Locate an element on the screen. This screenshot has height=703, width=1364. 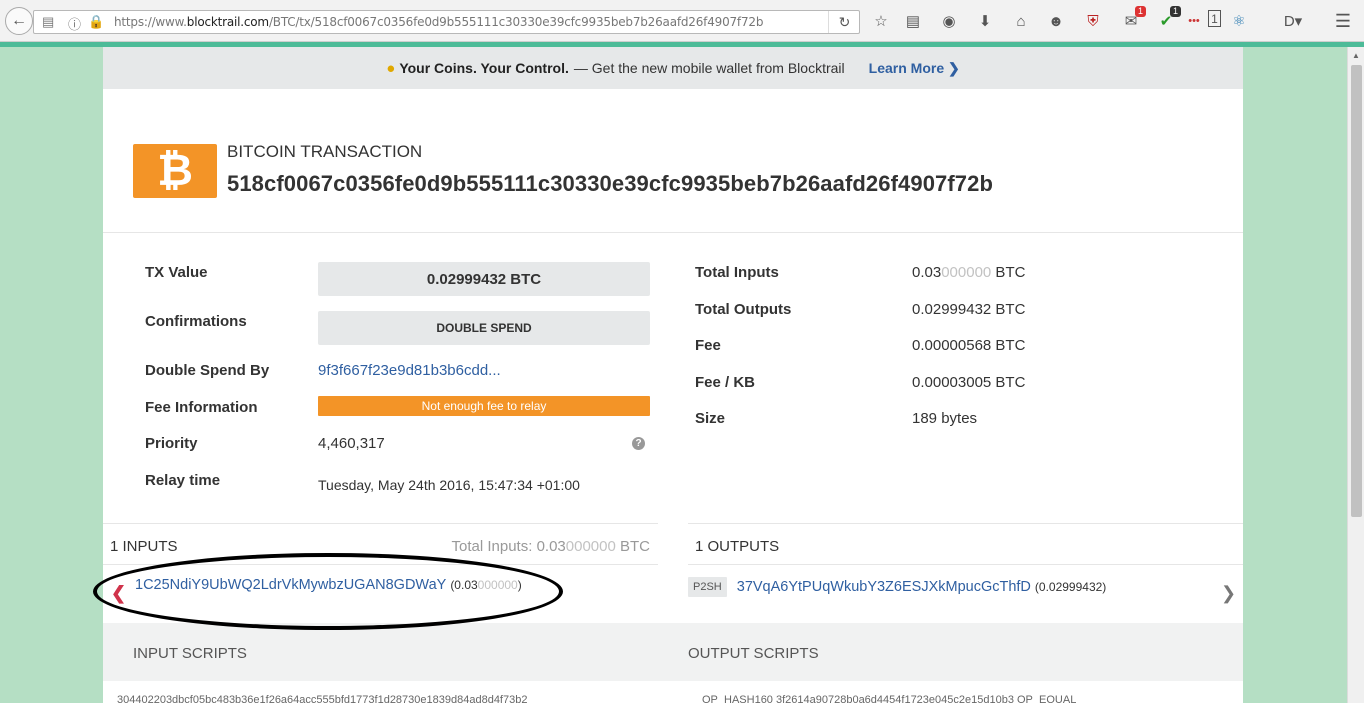
output-amount: (0.02999432) is located at coordinates (1070, 587).